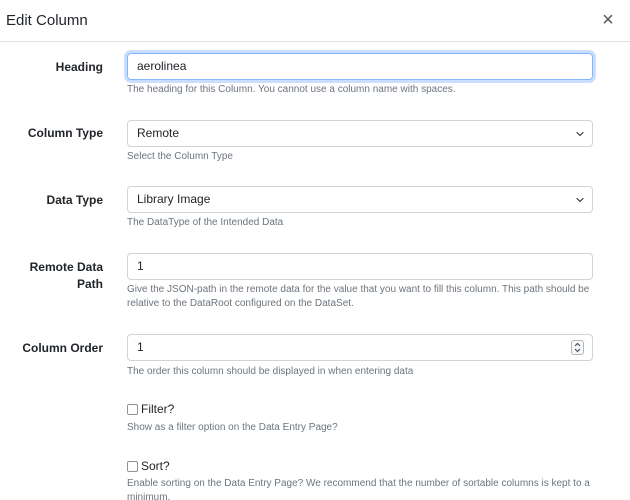 This screenshot has height=500, width=630. What do you see at coordinates (140, 266) in the screenshot?
I see `remote-data-path-value: 1` at bounding box center [140, 266].